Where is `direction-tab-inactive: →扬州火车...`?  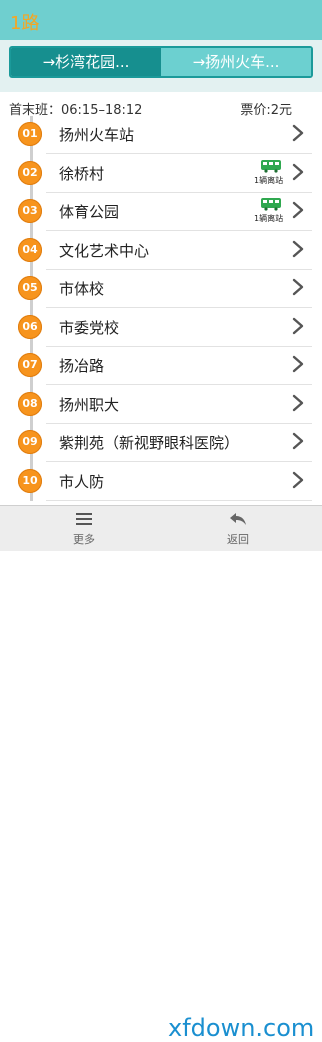
direction-tab-inactive: →扬州火车... is located at coordinates (236, 62).